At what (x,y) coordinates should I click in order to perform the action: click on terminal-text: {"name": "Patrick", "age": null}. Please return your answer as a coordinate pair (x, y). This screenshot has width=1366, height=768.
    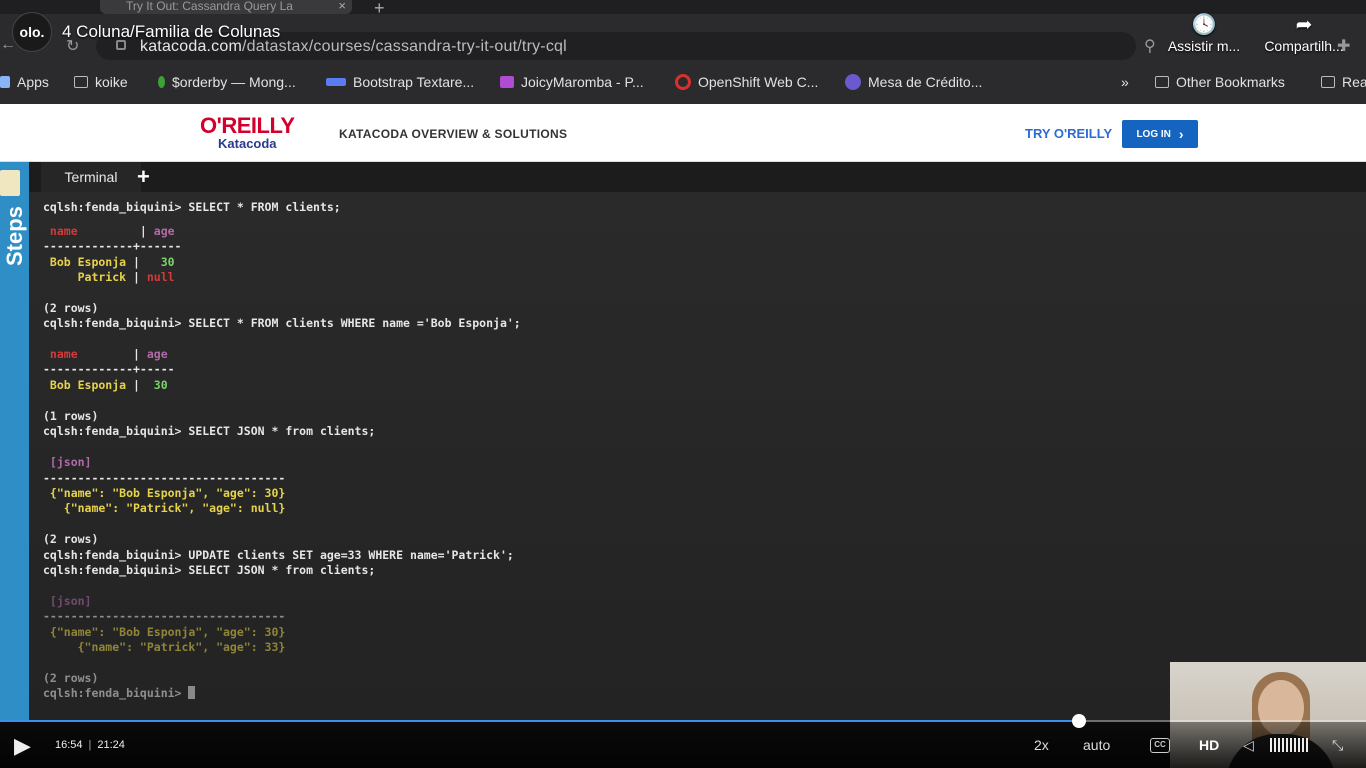
    Looking at the image, I should click on (164, 508).